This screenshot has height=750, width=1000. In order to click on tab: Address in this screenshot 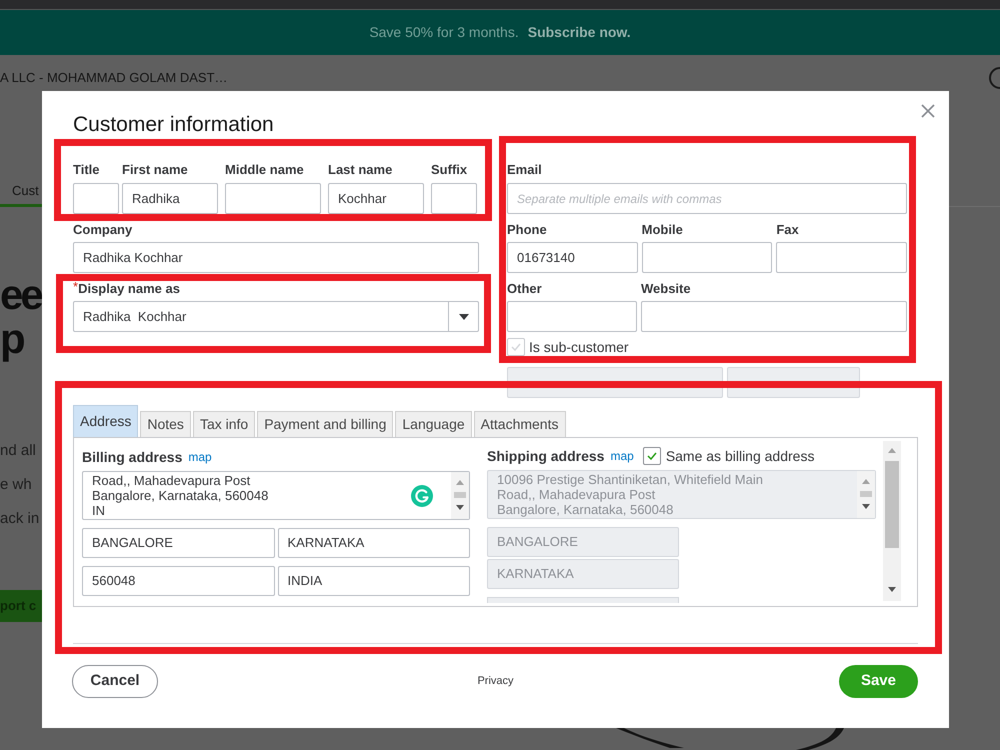, I will do `click(105, 421)`.